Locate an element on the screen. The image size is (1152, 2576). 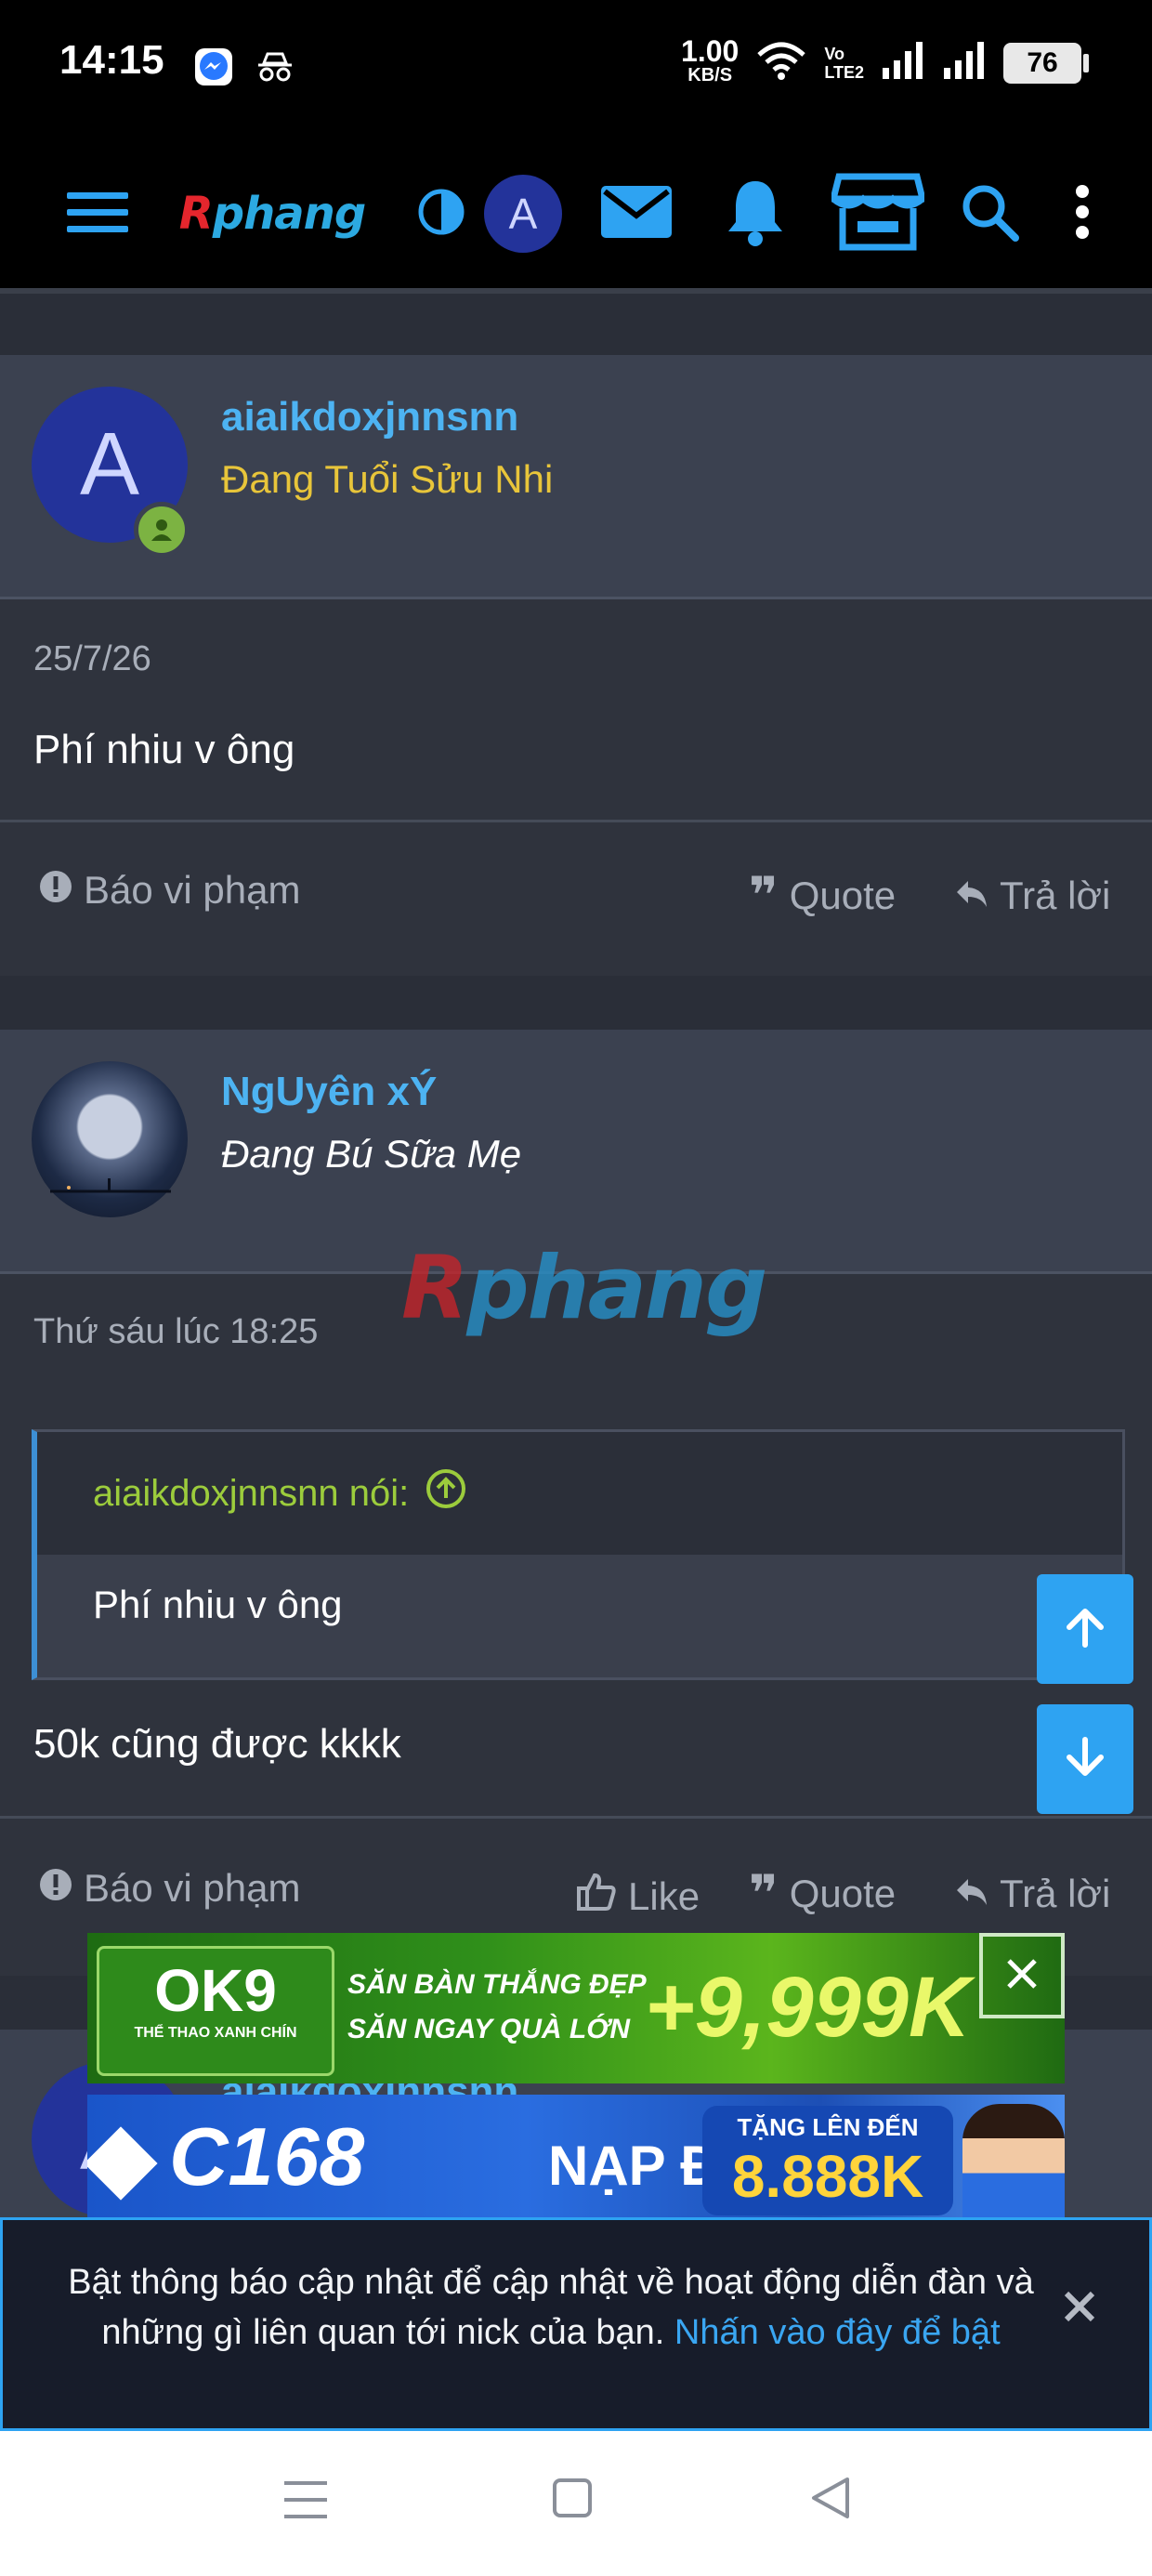
home-button is located at coordinates (572, 2500).